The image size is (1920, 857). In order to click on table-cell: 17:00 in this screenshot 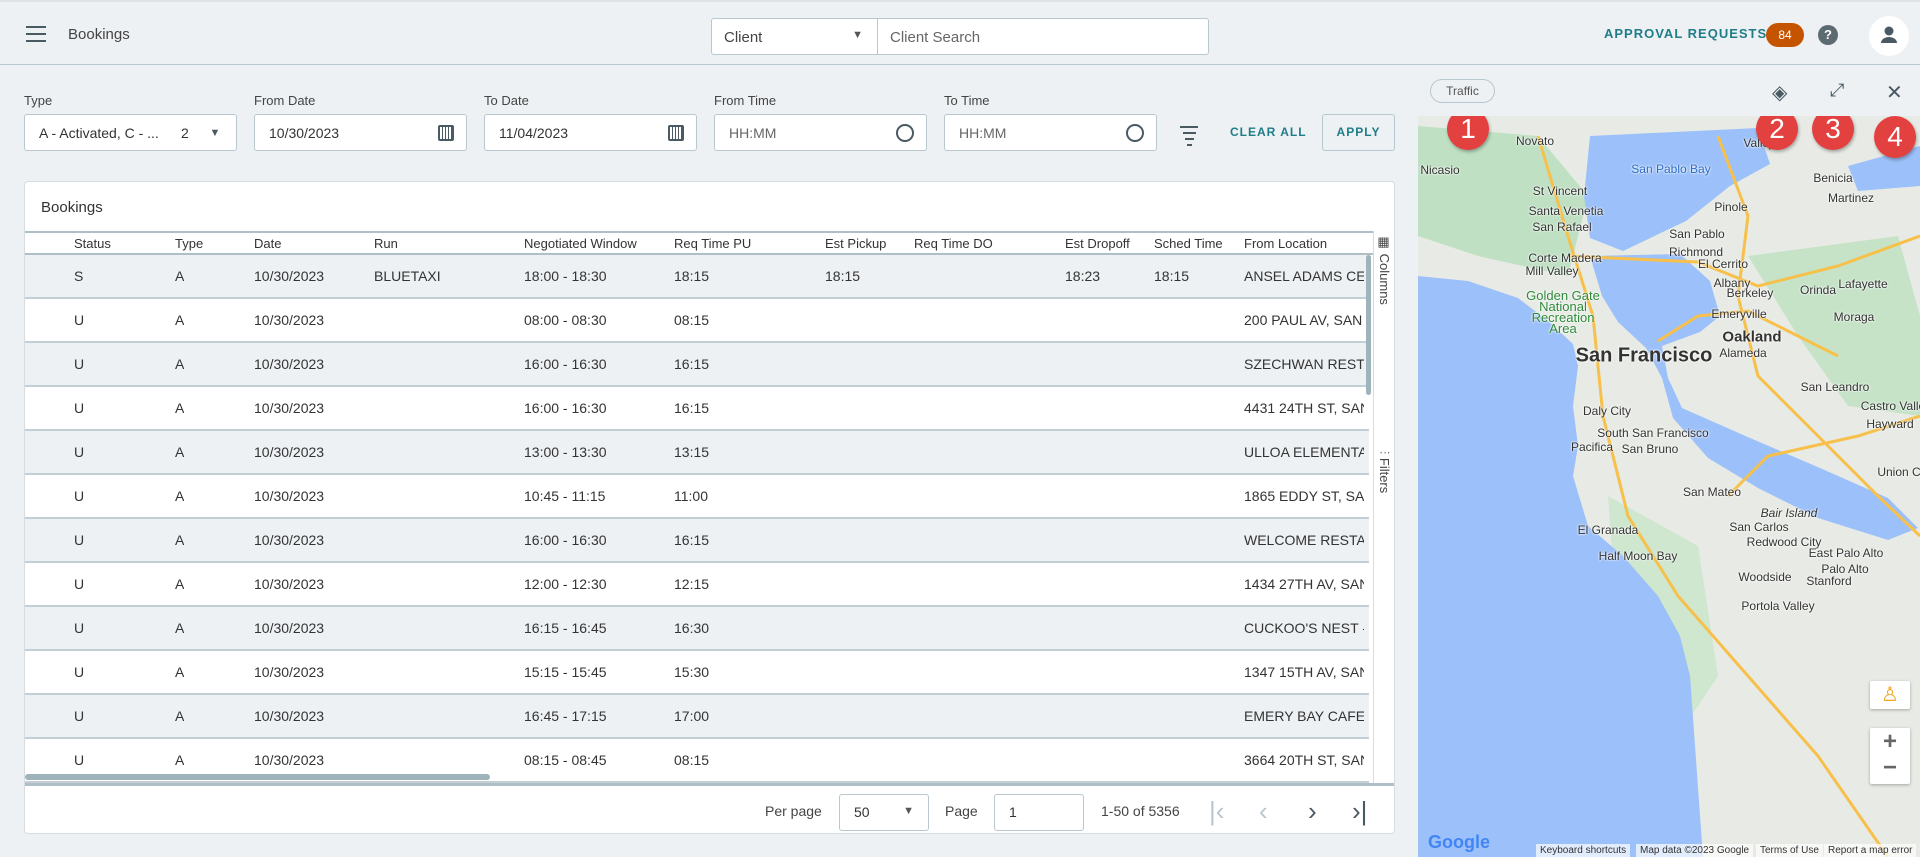, I will do `click(692, 716)`.